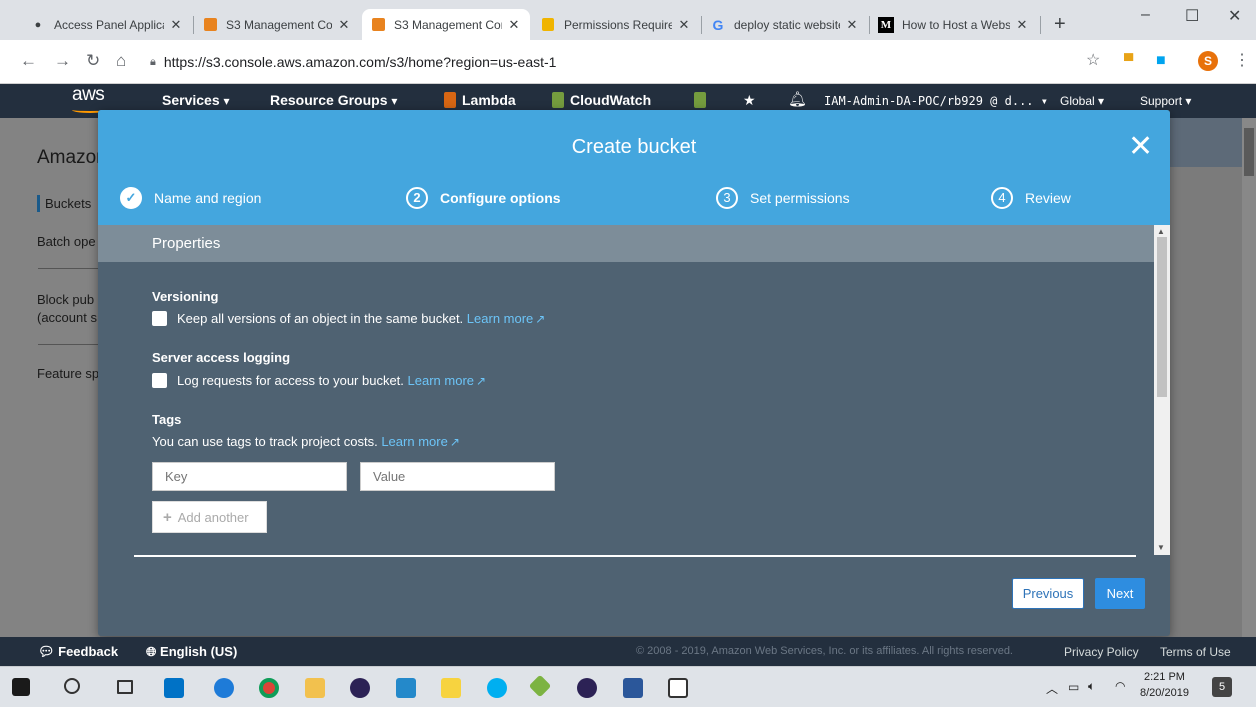 This screenshot has width=1256, height=707. I want to click on next-button: Next, so click(1120, 593).